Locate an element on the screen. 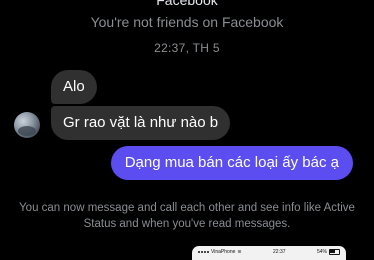 The width and height of the screenshot is (374, 260). image-attachment: VinaPhone ≋ 22:37 54% is located at coordinates (269, 253).